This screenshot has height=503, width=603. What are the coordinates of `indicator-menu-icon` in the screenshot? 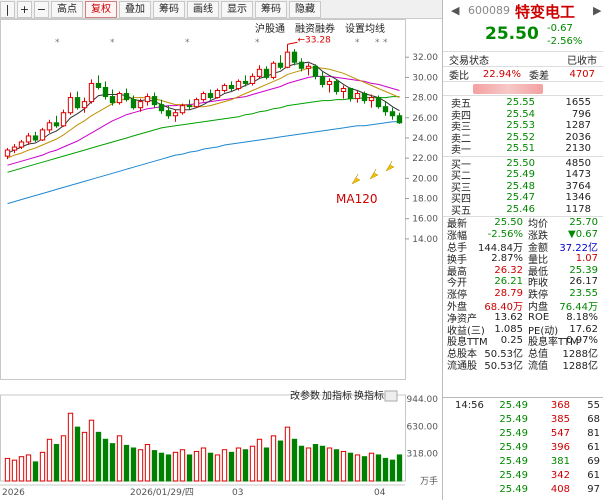 It's located at (391, 396).